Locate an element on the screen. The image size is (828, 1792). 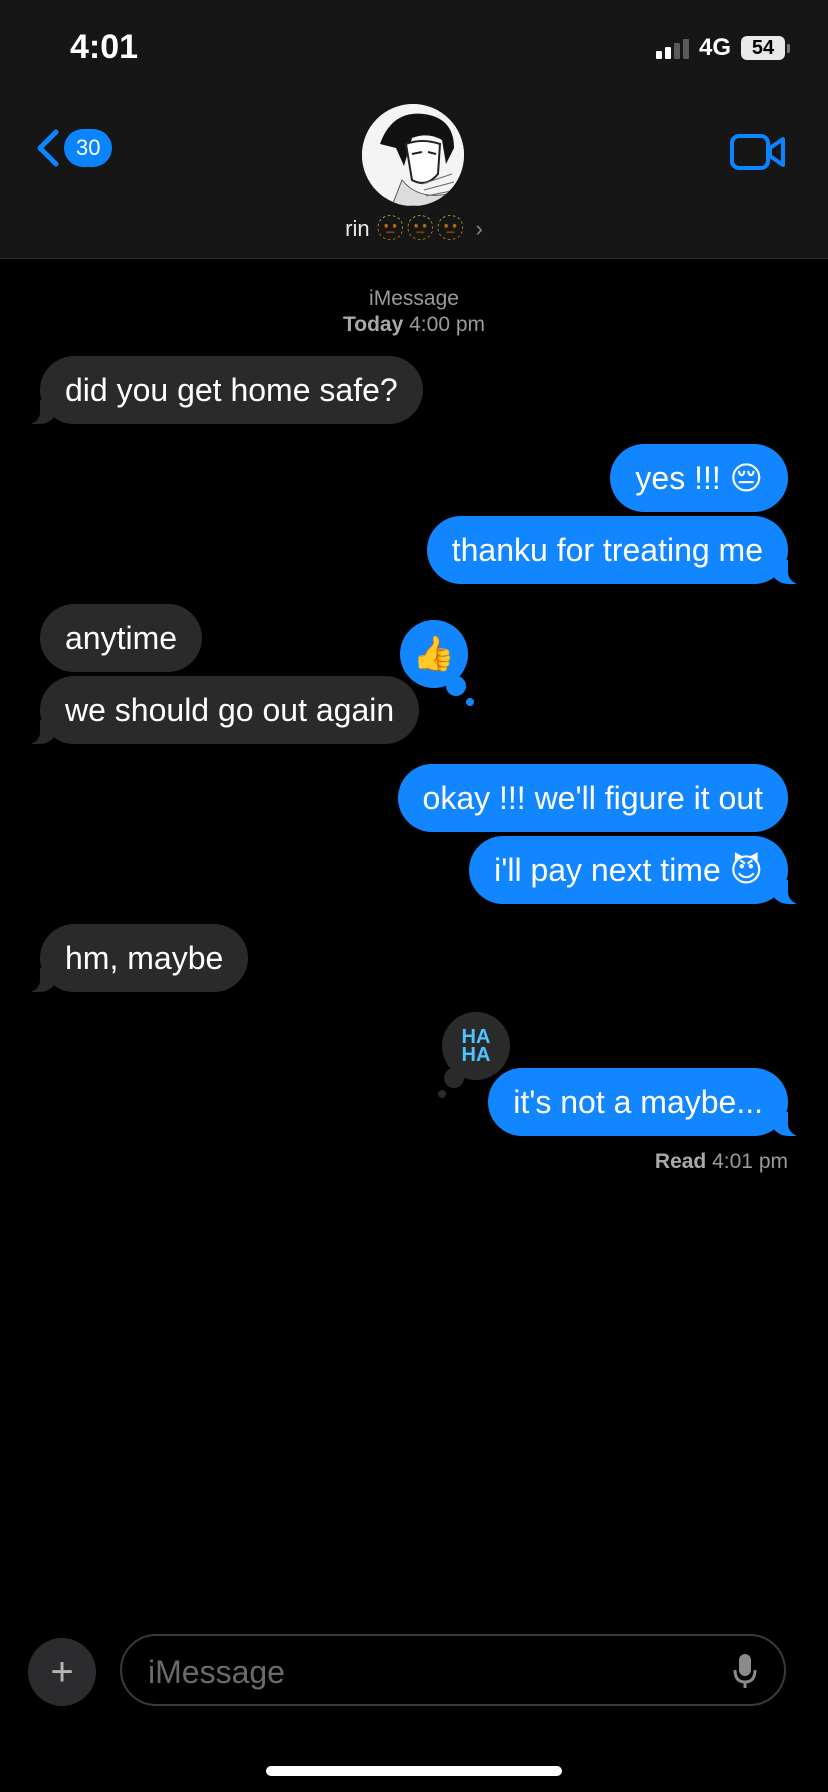
nav-header: 4:01 4G 54 30 rin 🫥🫥🫥 › is located at coordinates (414, 129).